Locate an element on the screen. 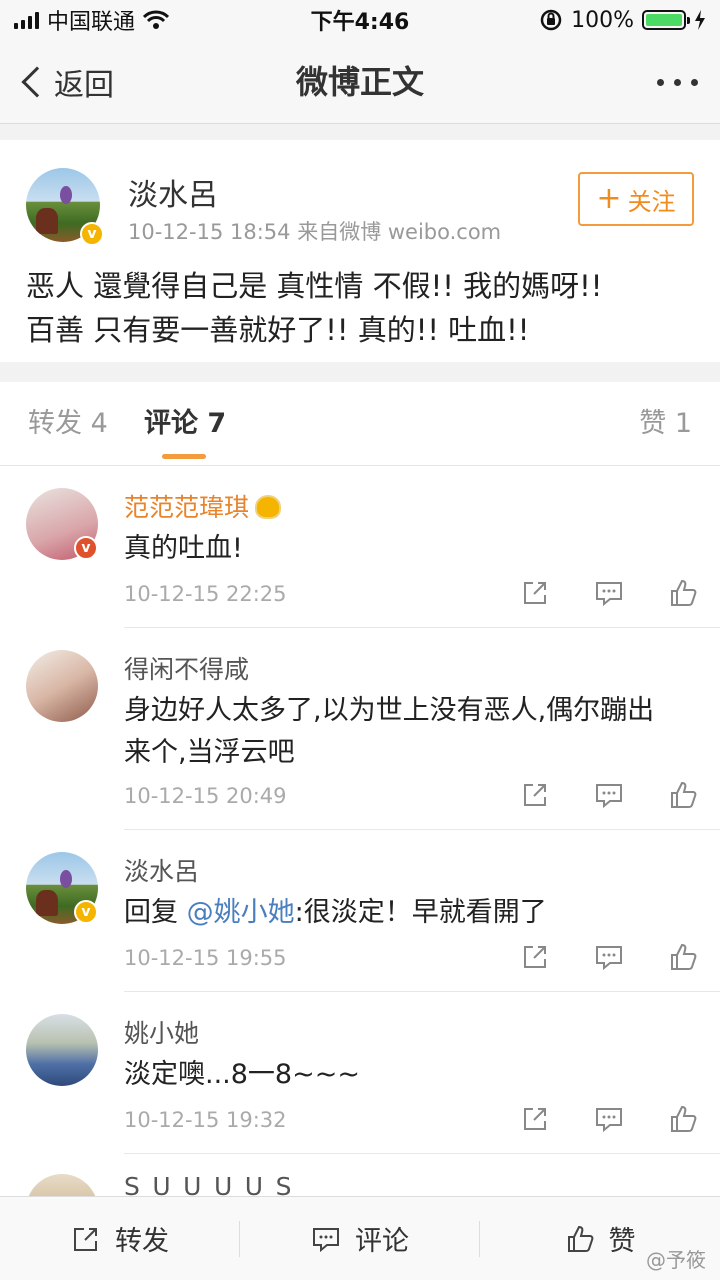 The width and height of the screenshot is (720, 1280). rotation-lock-icon is located at coordinates (551, 20).